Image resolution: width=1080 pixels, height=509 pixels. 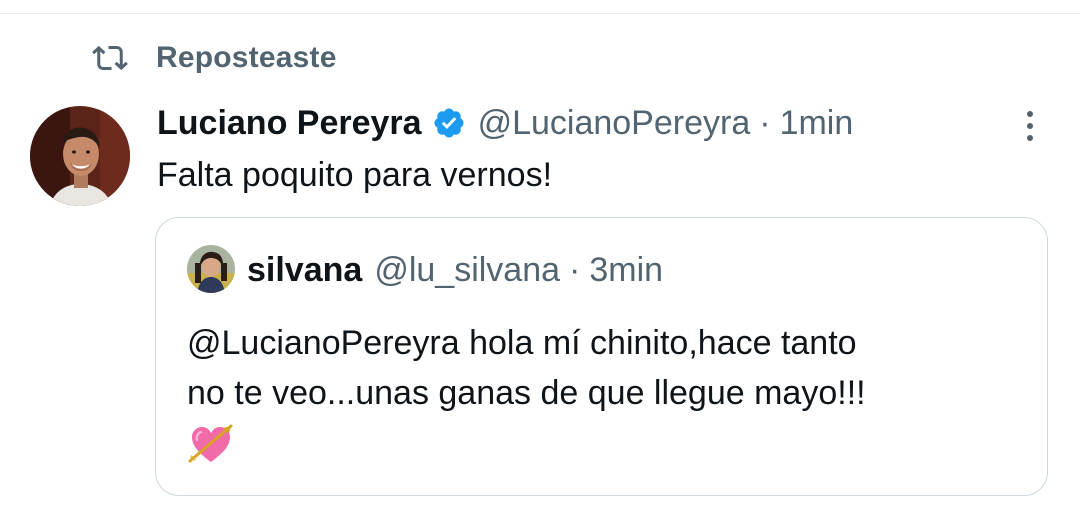 I want to click on top-divider, so click(x=540, y=13).